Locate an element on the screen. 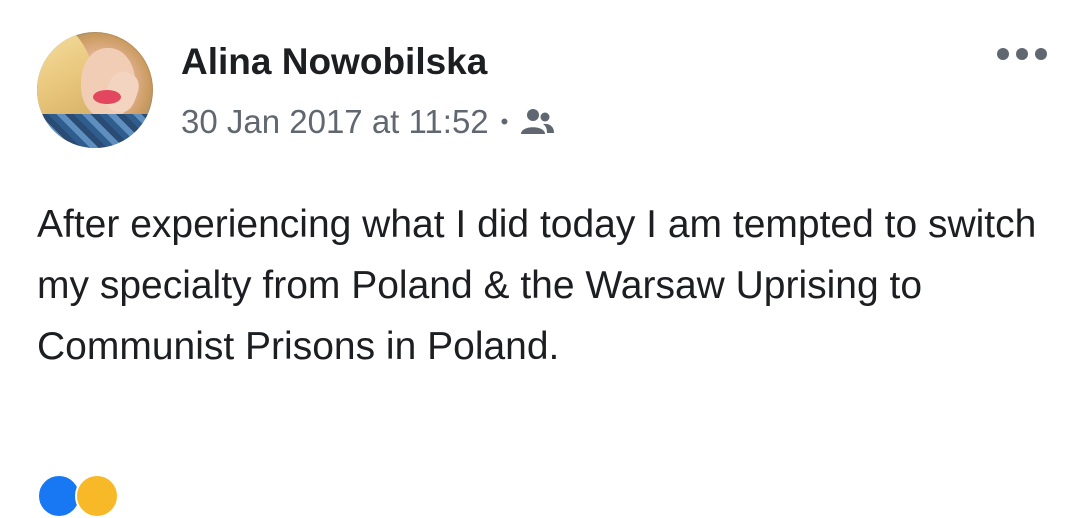 The image size is (1079, 518). more-options-icon is located at coordinates (1022, 54).